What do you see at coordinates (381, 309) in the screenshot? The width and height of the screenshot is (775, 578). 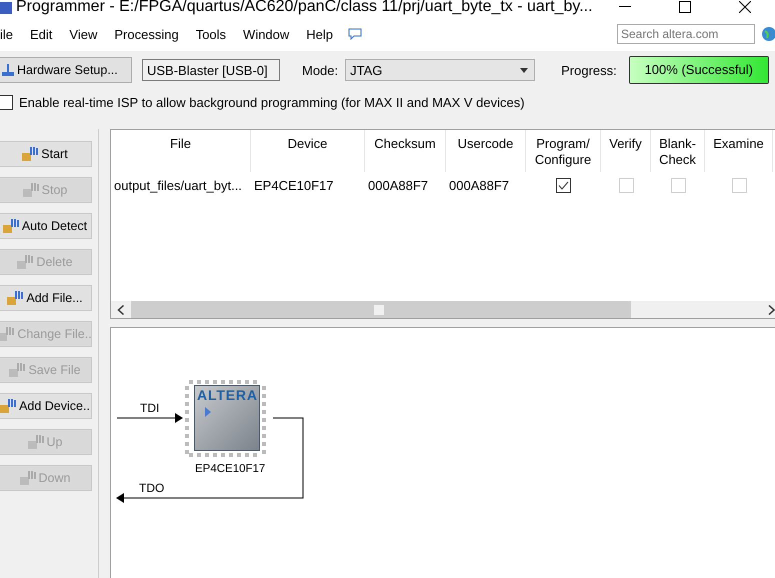 I see `scrollbar-thumb` at bounding box center [381, 309].